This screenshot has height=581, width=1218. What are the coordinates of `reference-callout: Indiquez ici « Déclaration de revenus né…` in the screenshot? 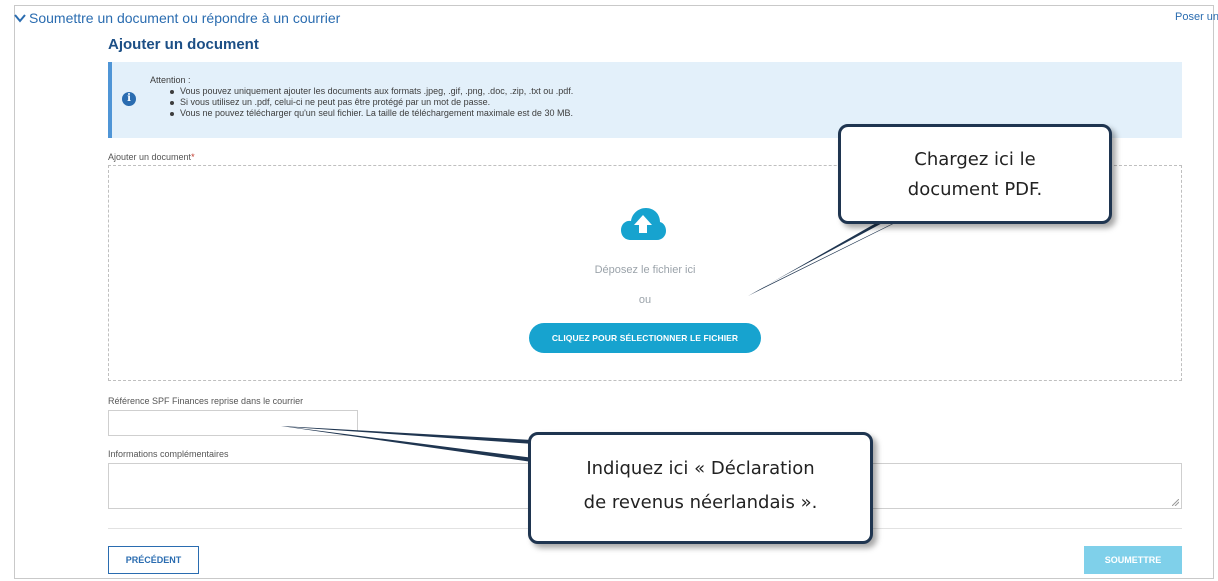 It's located at (700, 488).